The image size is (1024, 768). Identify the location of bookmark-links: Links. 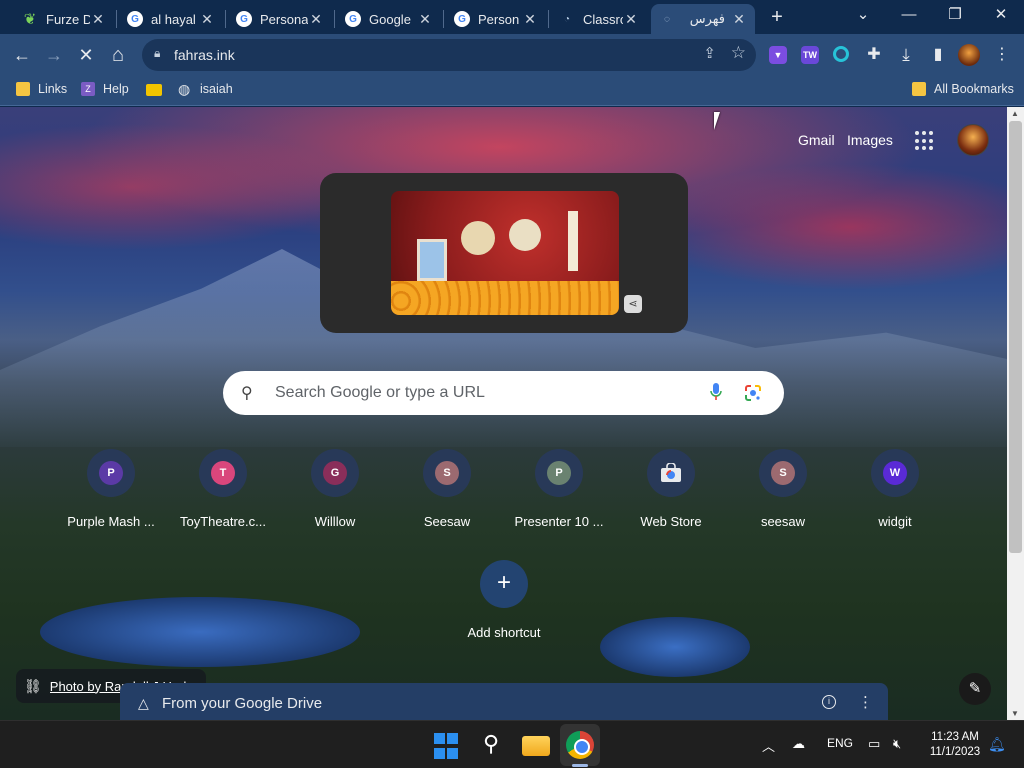
(41, 89).